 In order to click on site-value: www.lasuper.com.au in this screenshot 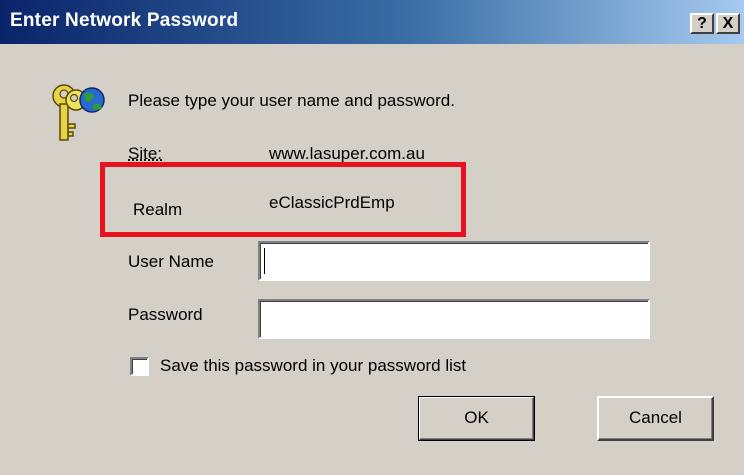, I will do `click(347, 153)`.